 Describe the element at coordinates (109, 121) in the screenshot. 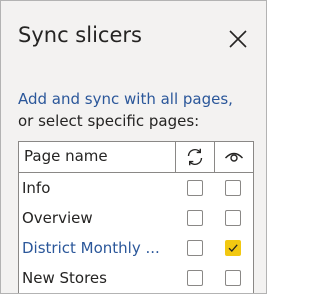

I see `select-specific-pages-text: or select specific pages:` at that location.